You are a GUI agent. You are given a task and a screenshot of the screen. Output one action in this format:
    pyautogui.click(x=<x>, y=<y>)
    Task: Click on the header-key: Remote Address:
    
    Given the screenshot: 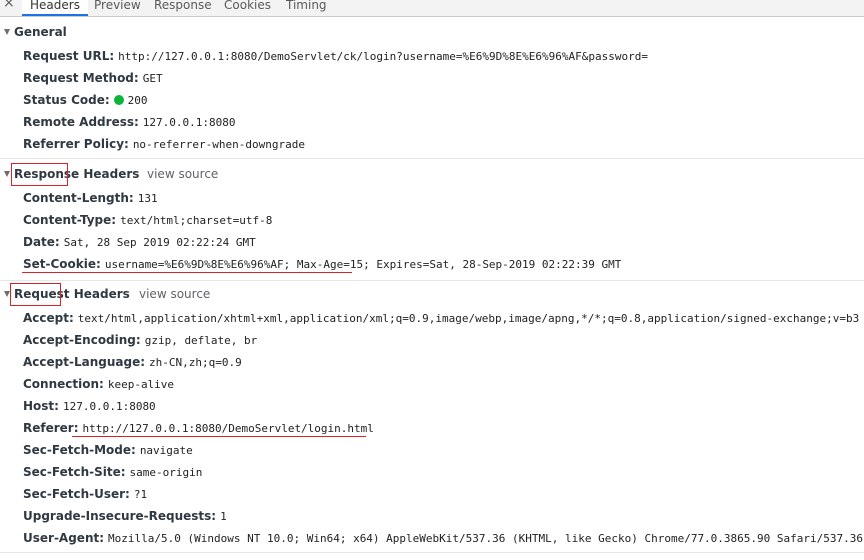 What is the action you would take?
    pyautogui.click(x=81, y=122)
    